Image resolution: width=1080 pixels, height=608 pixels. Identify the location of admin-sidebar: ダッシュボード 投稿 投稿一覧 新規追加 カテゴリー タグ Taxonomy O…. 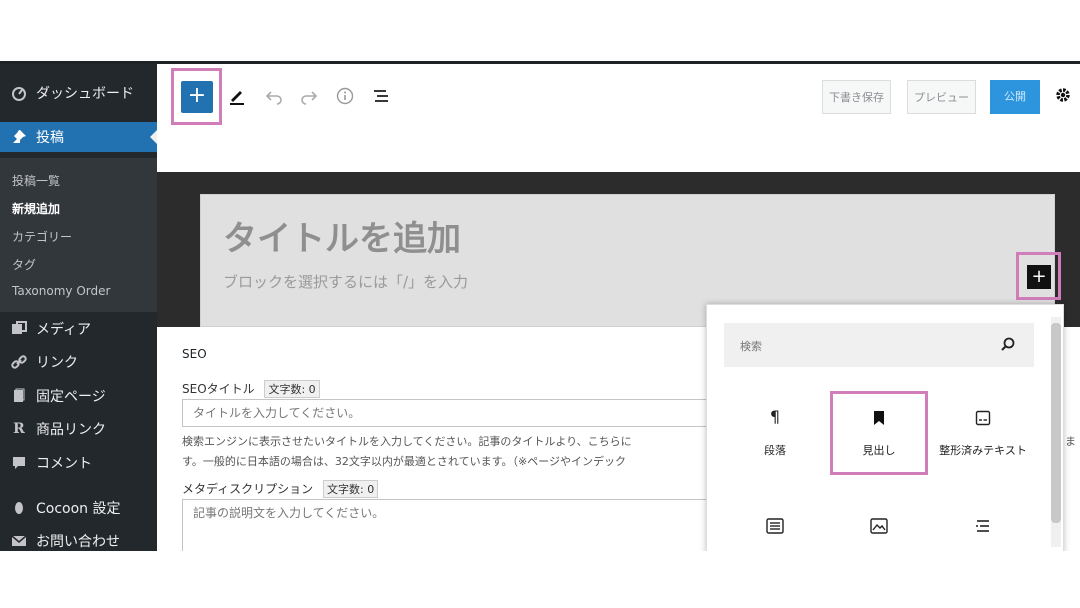
(78, 307).